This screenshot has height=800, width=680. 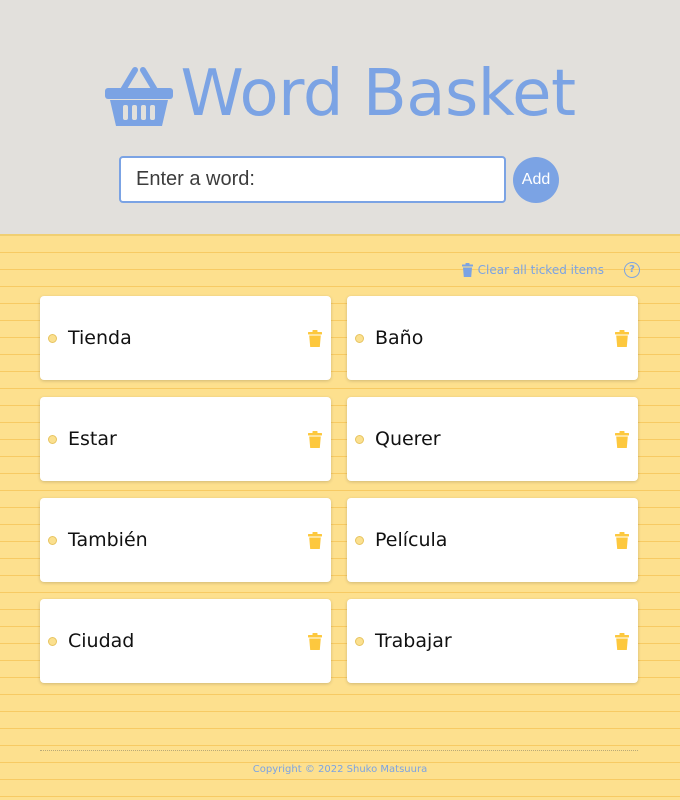 I want to click on basket-icon, so click(x=139, y=96).